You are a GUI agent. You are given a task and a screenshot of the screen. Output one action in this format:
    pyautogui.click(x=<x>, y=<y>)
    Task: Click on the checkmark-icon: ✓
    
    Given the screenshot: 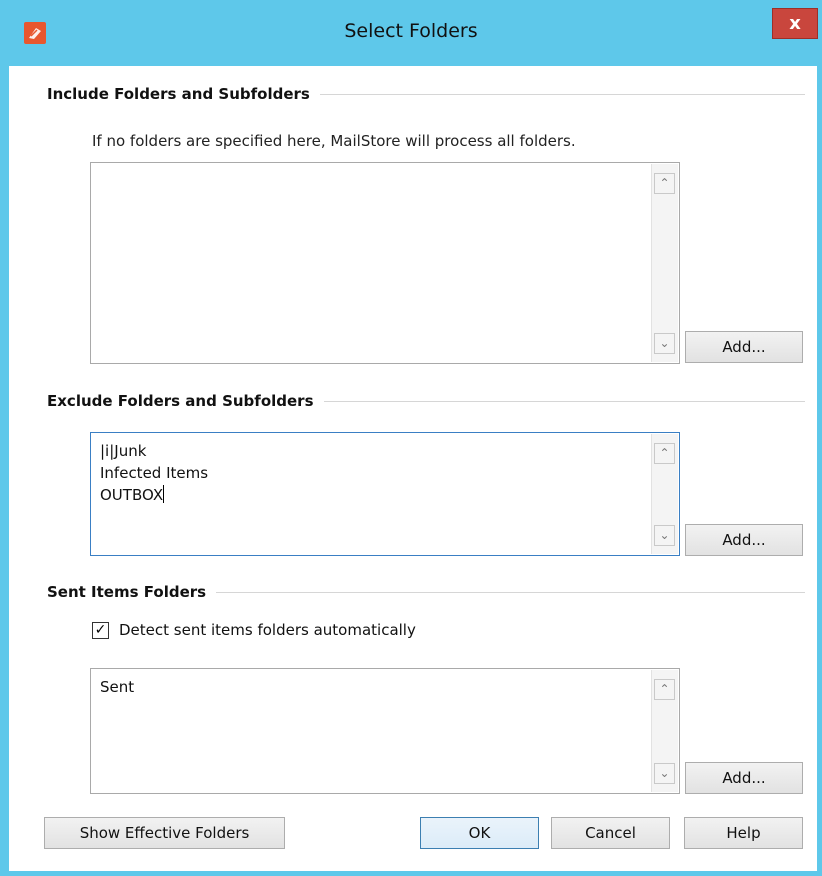 What is the action you would take?
    pyautogui.click(x=100, y=630)
    